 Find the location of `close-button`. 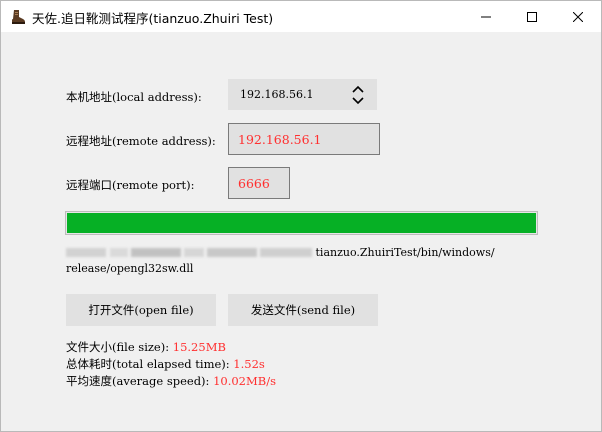

close-button is located at coordinates (578, 16).